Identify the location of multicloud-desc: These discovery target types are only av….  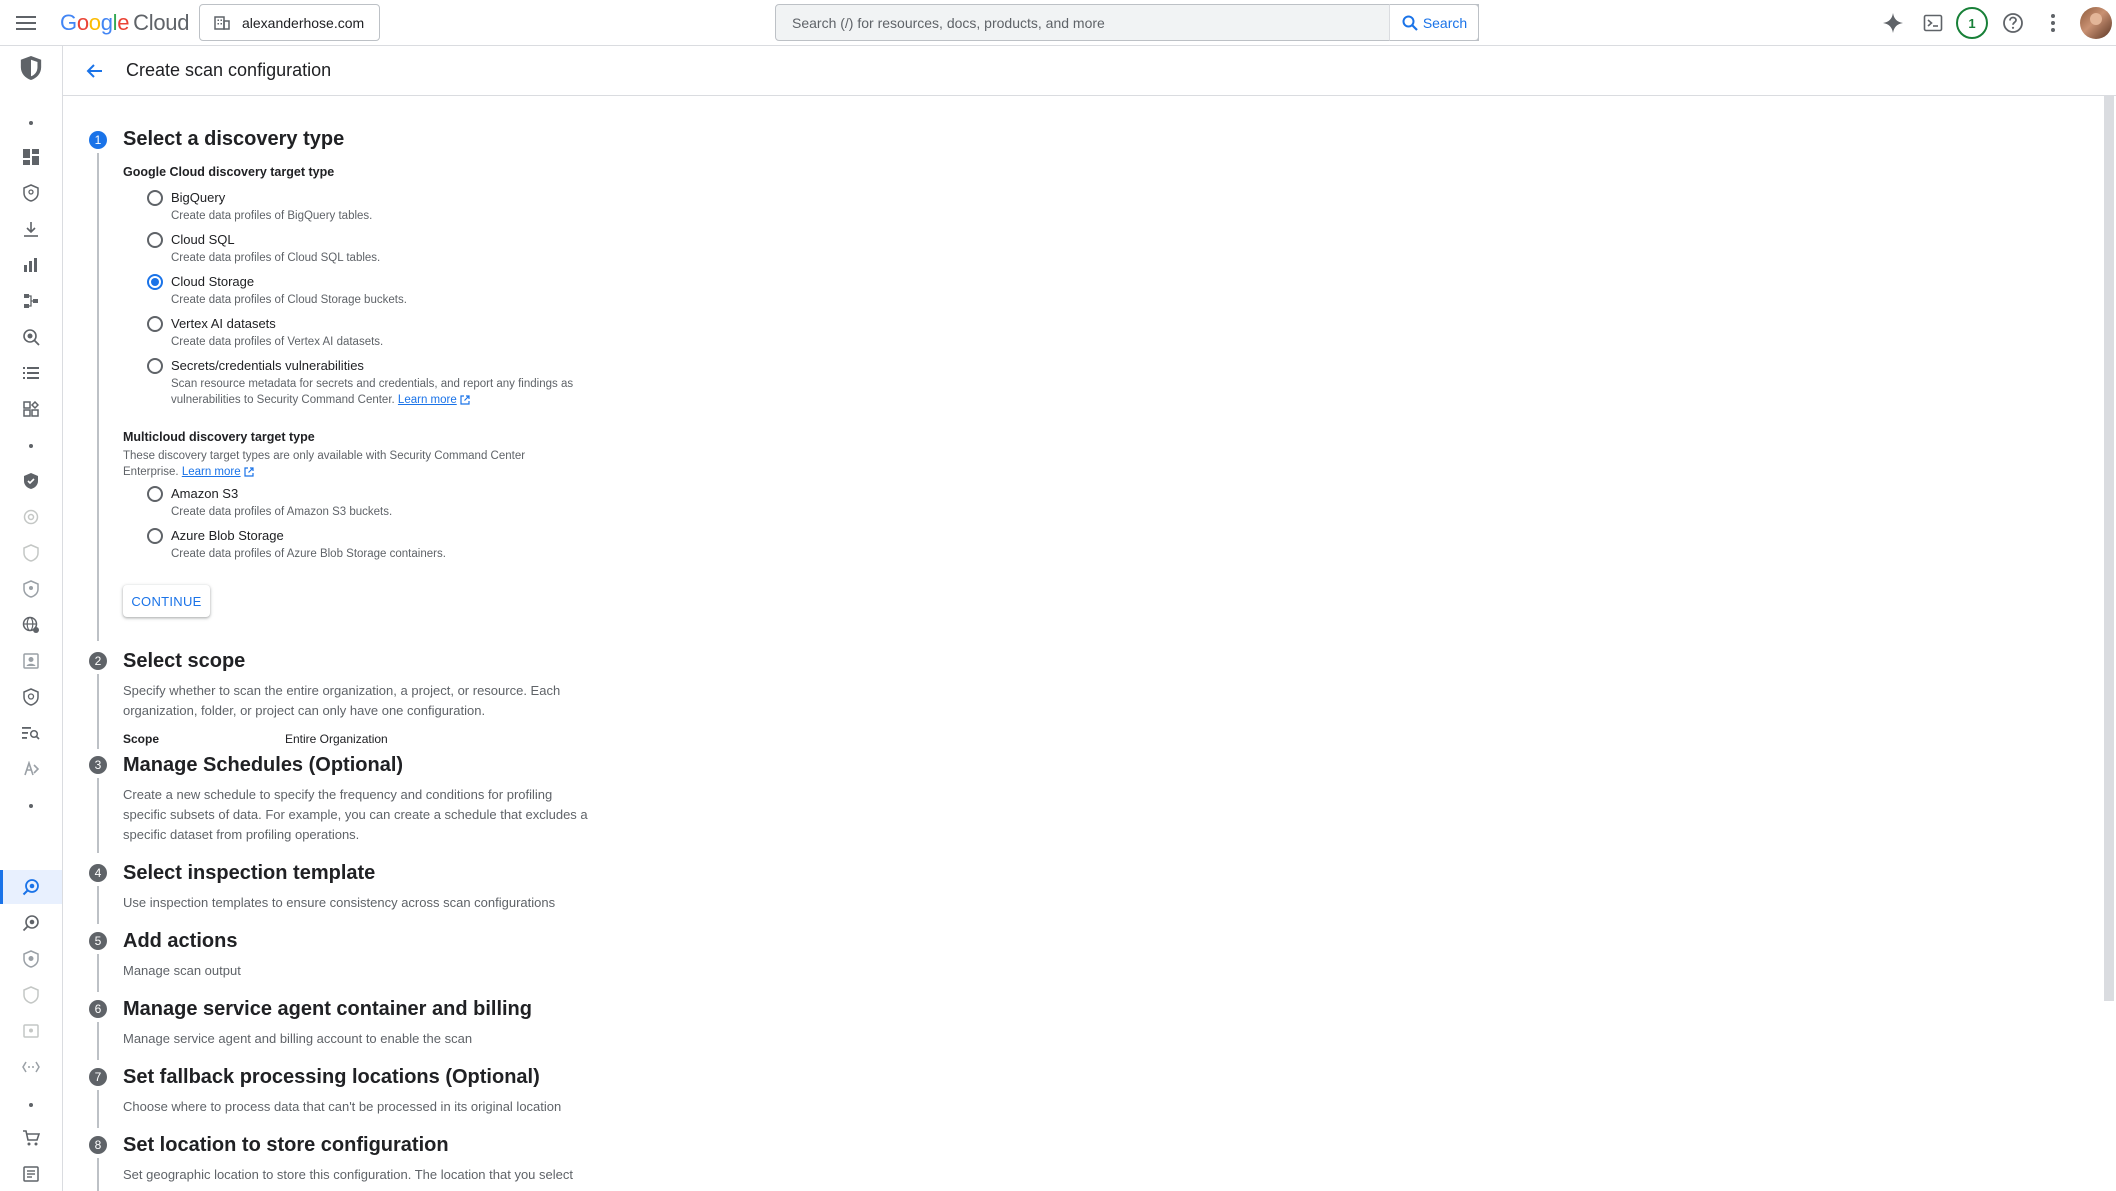
(343, 464).